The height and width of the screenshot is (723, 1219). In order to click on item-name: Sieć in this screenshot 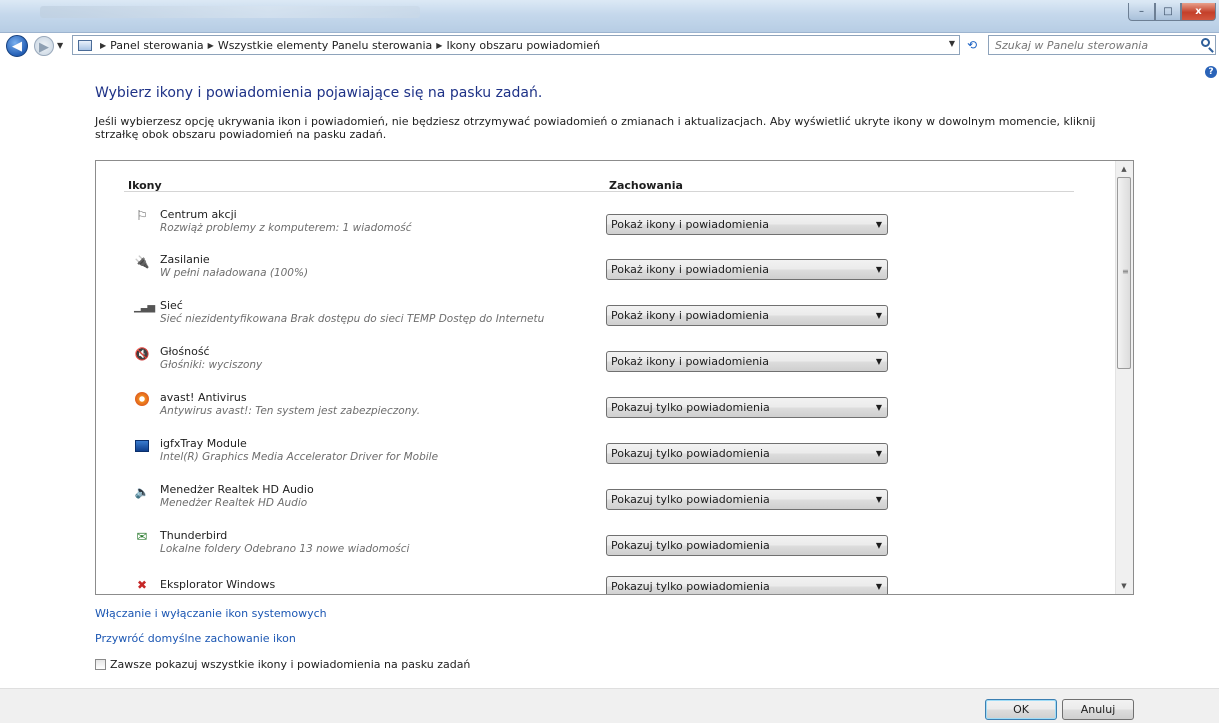, I will do `click(171, 305)`.